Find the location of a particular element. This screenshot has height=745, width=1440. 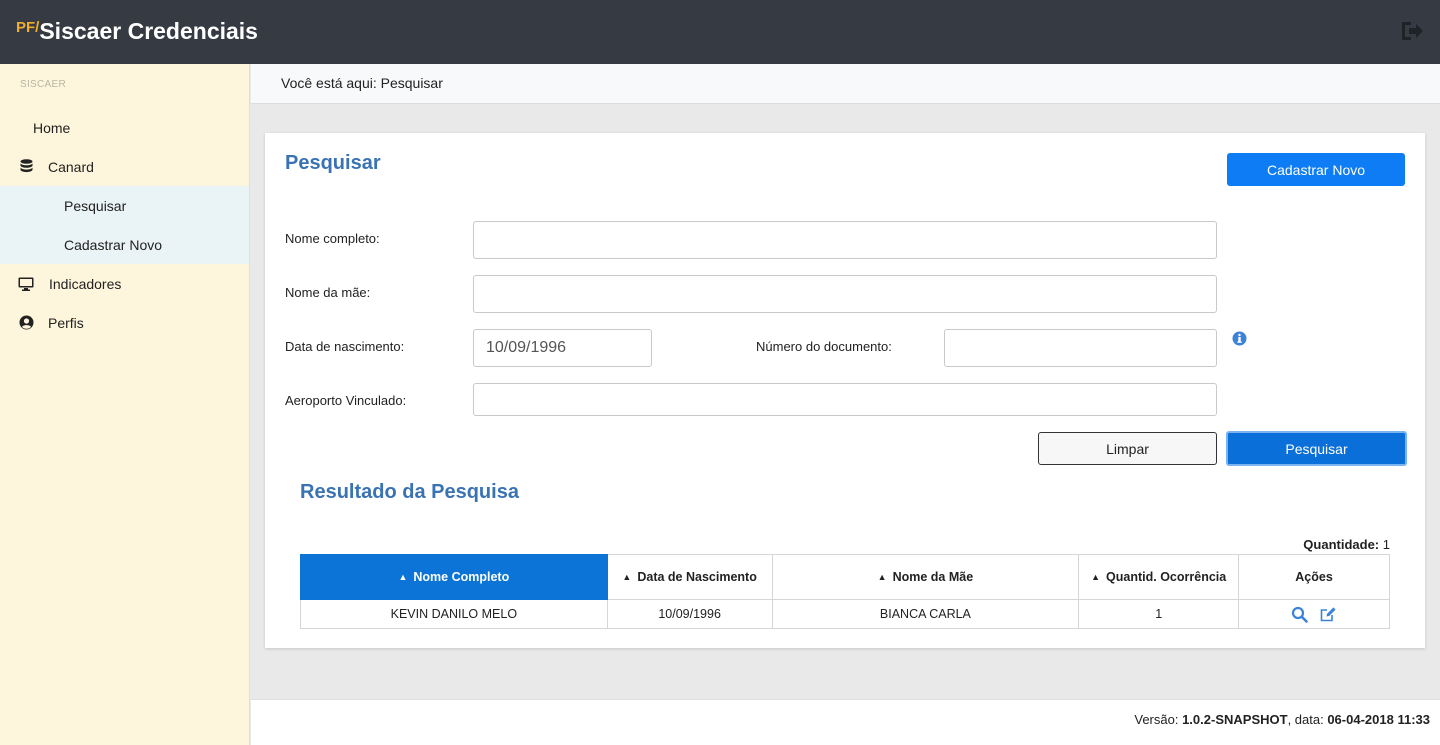

top-bar: PF/Siscaer Credenciais is located at coordinates (720, 32).